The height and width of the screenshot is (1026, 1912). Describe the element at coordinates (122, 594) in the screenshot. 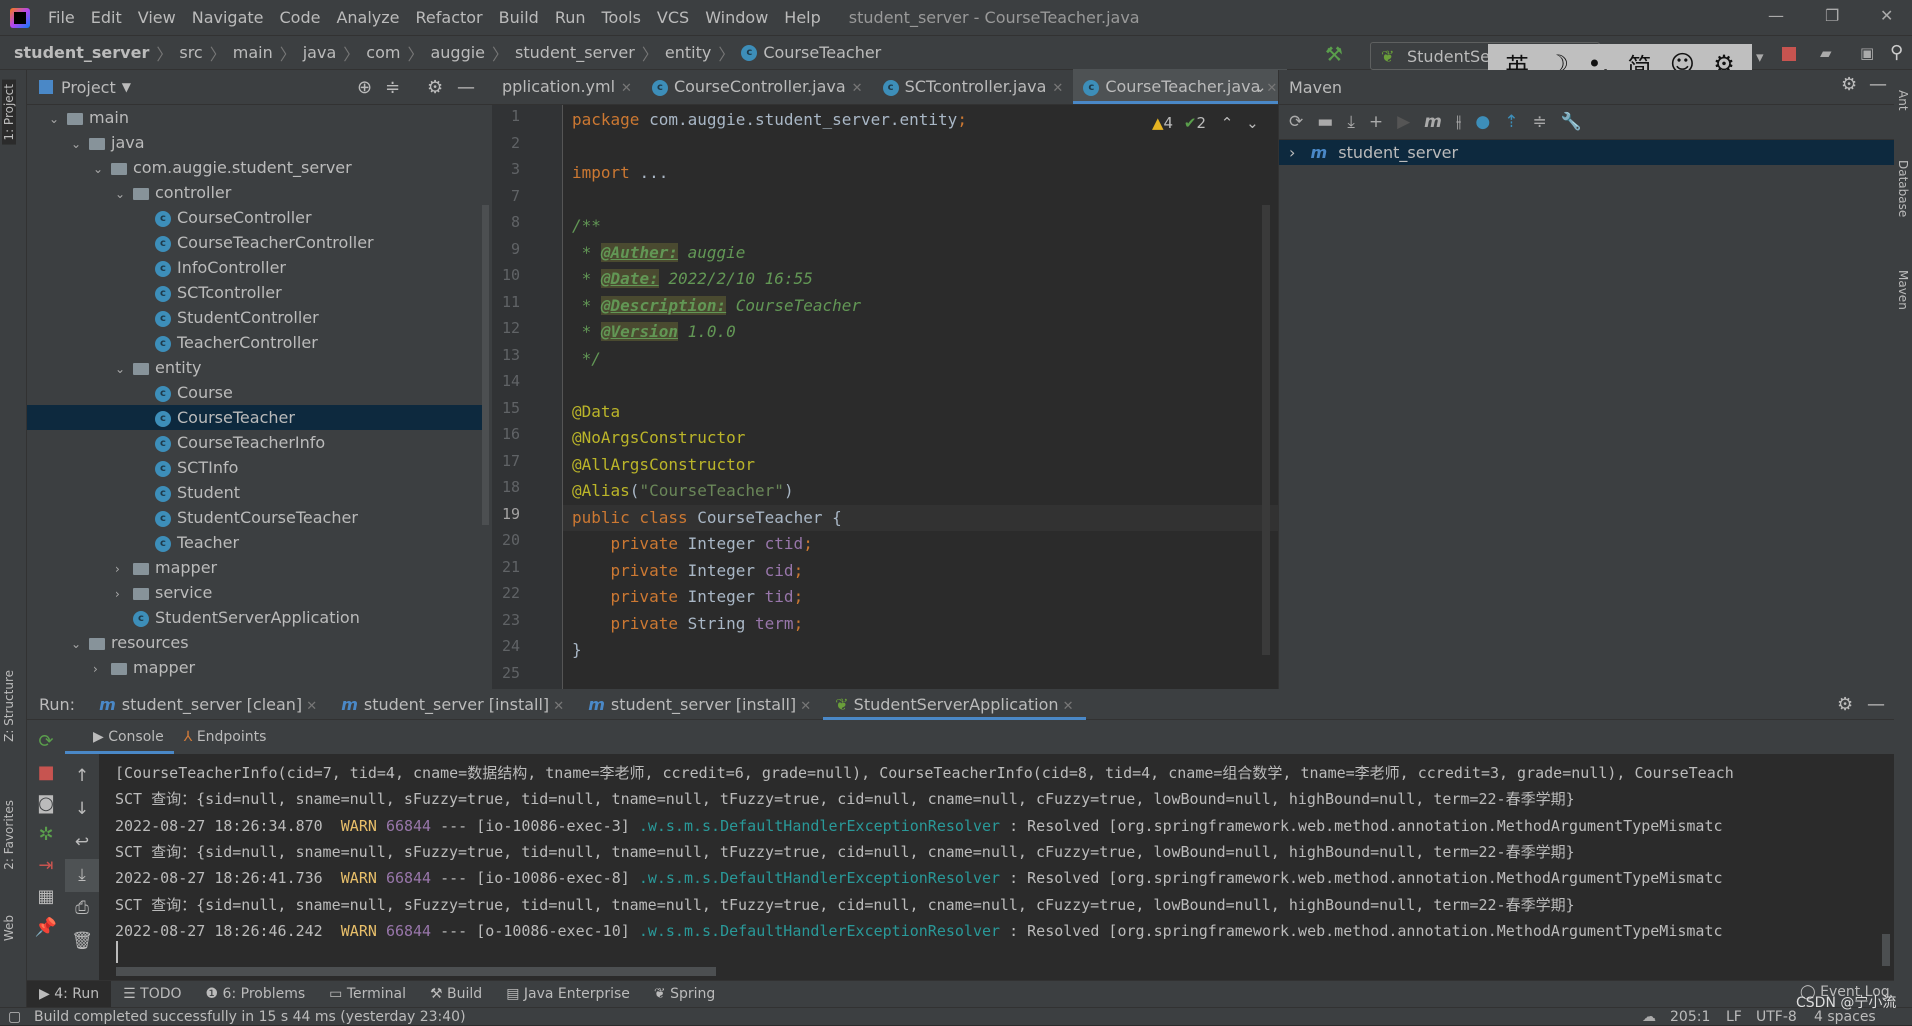

I see `chevron-right-icon: ›` at that location.